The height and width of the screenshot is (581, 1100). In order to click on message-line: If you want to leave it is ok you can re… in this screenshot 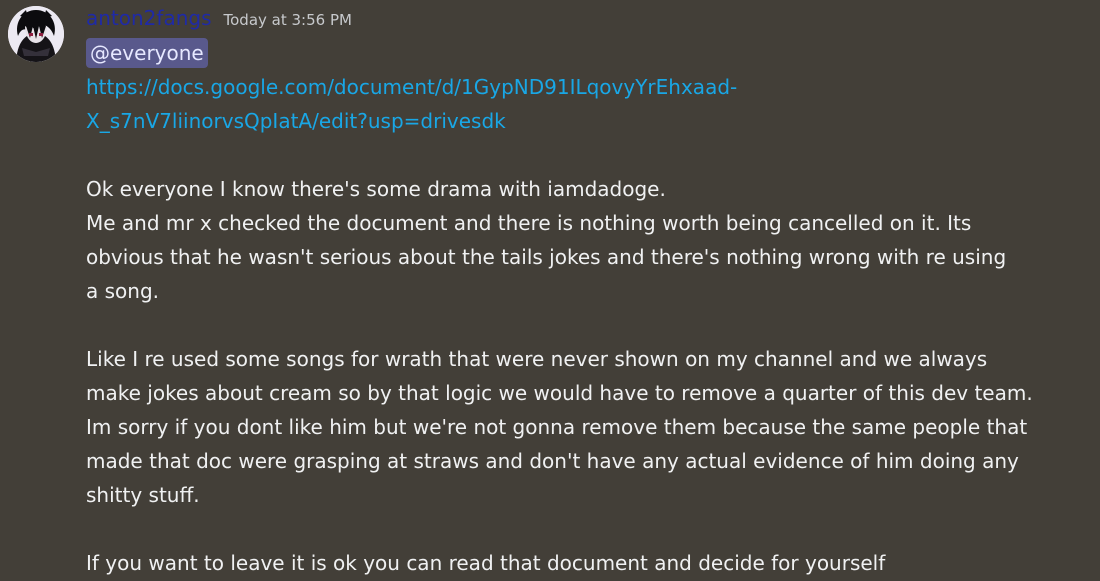, I will do `click(486, 563)`.